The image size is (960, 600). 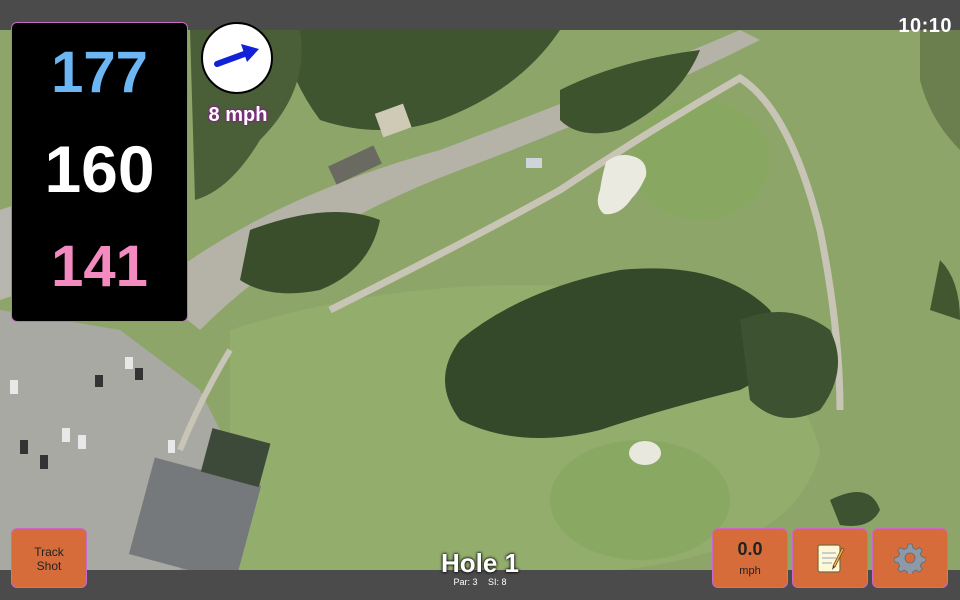 I want to click on notes-button, so click(x=830, y=558).